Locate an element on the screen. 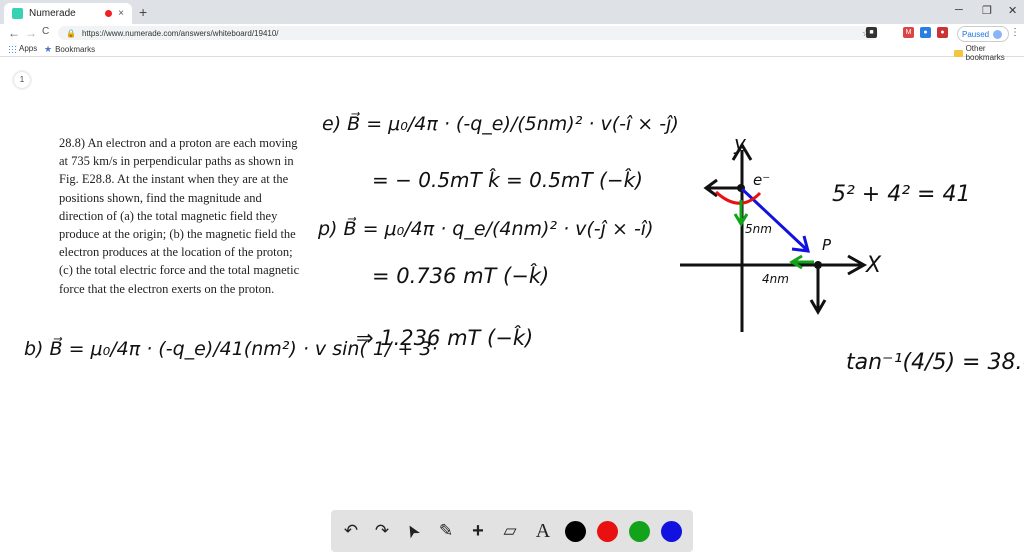  r-vector-line is located at coordinates (774, 219).